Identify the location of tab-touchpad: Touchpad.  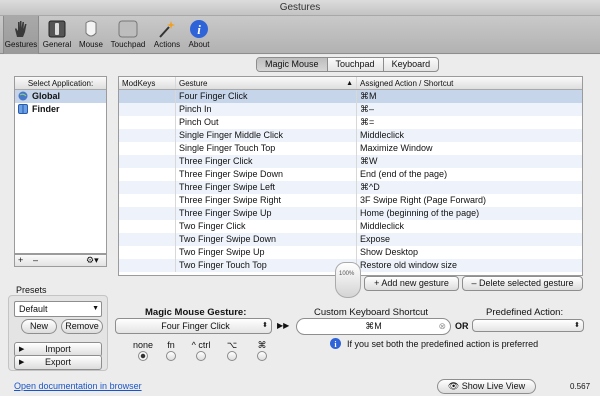
(356, 64).